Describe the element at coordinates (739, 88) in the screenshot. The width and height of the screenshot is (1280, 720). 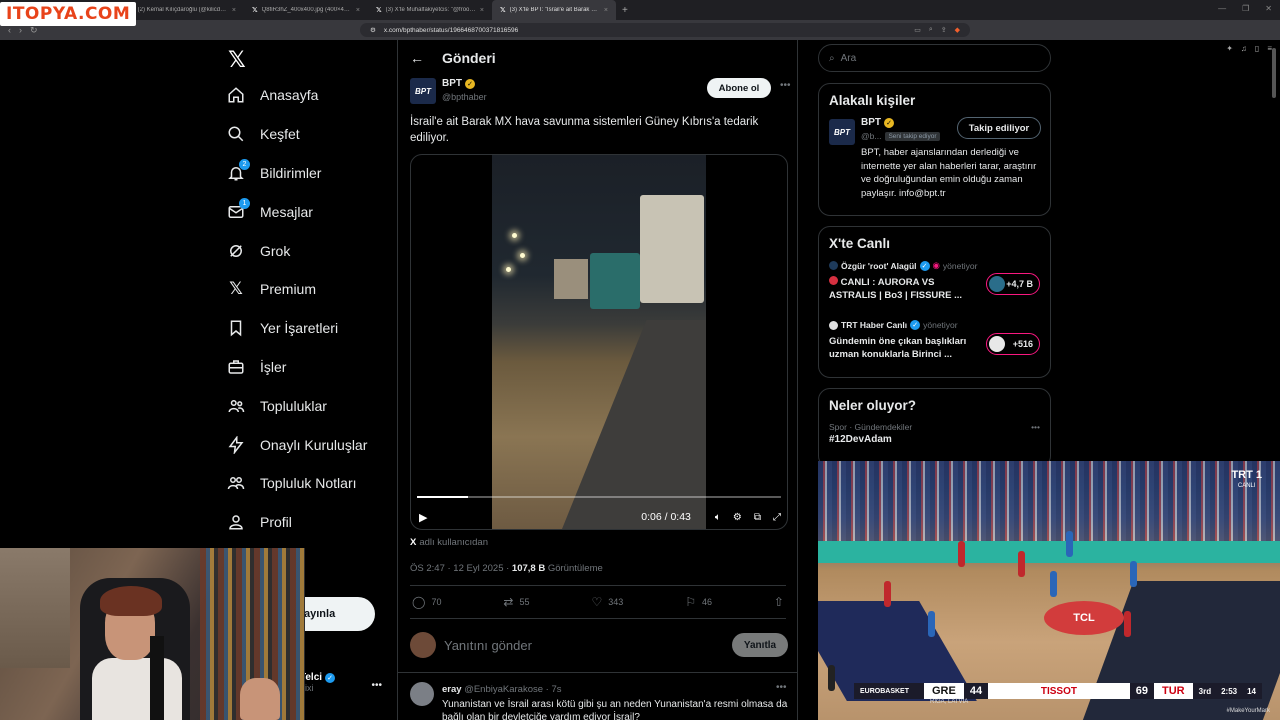
I see `subscribe-button: Abone ol` at that location.